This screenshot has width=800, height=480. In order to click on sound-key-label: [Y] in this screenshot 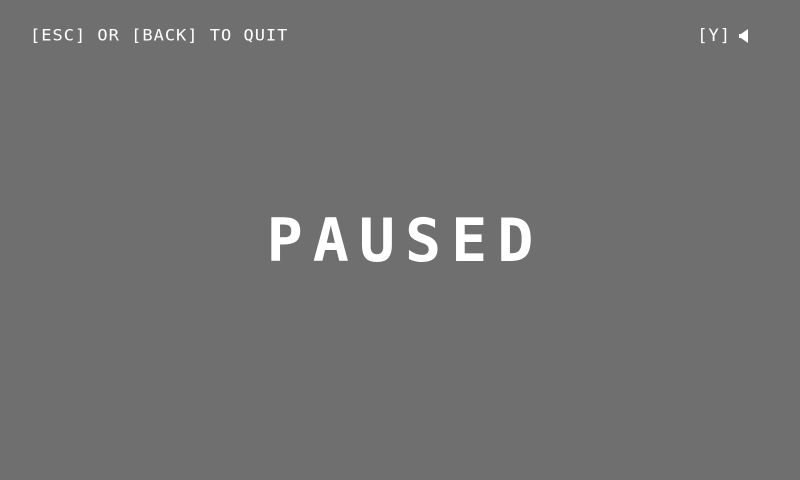, I will do `click(714, 36)`.